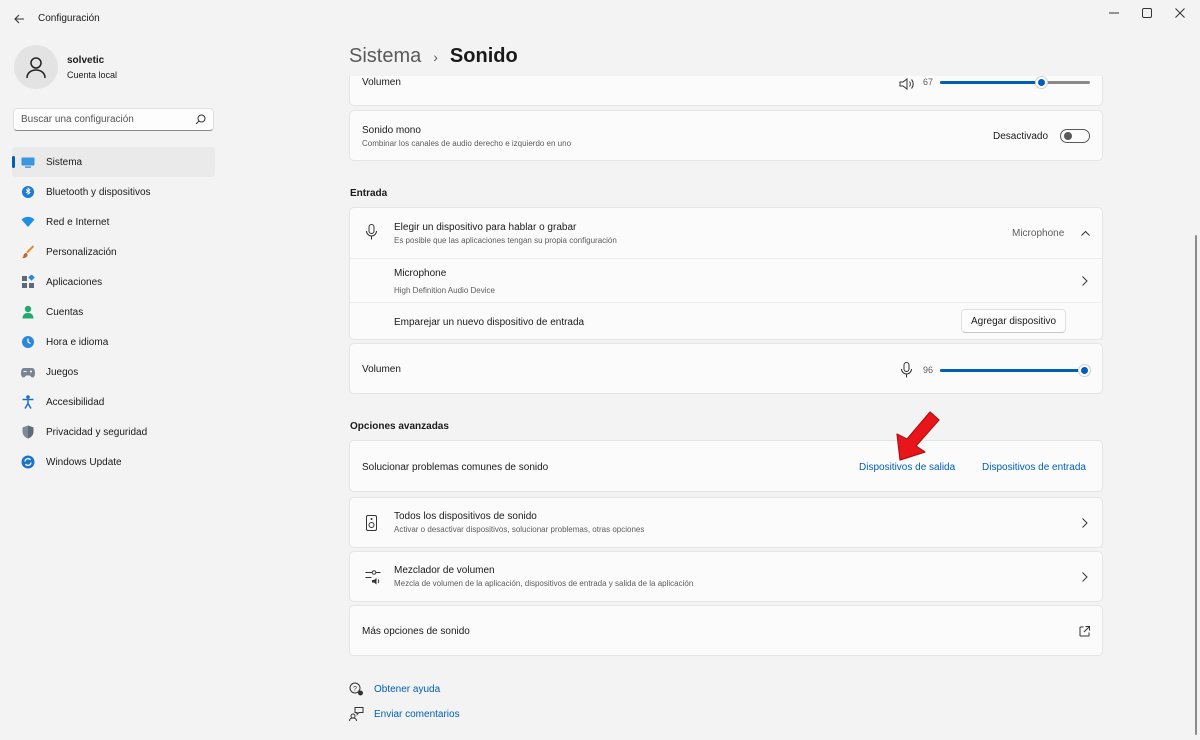 The image size is (1200, 740). What do you see at coordinates (1084, 631) in the screenshot?
I see `external-link-icon` at bounding box center [1084, 631].